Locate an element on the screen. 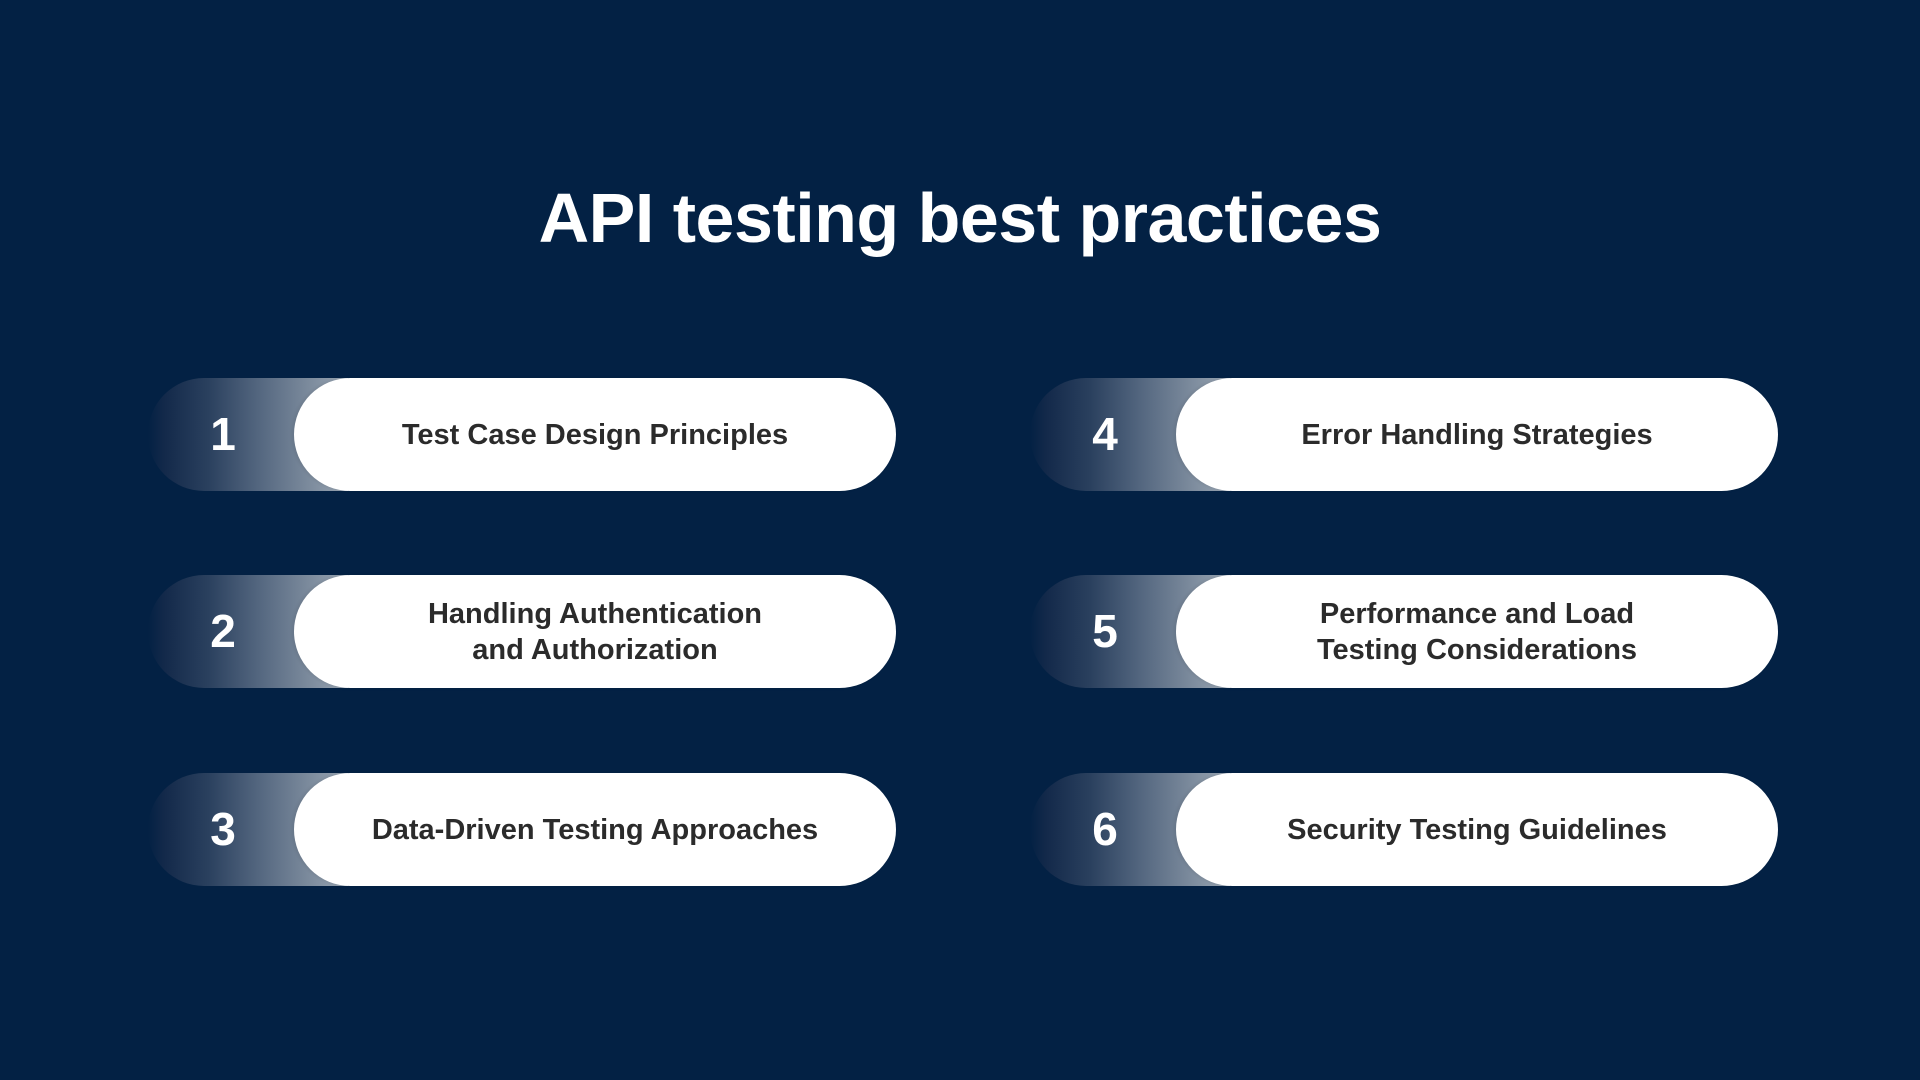 The image size is (1920, 1080). item-label: Test Case Design Principles is located at coordinates (595, 434).